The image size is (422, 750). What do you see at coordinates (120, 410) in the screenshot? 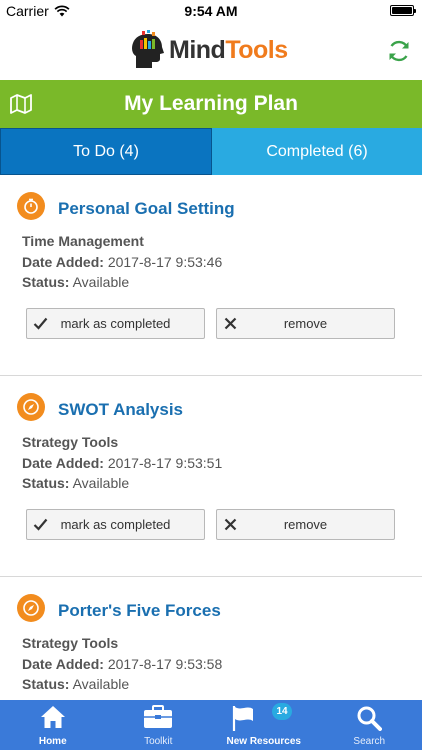
I see `item-title: SWOT Analysis` at bounding box center [120, 410].